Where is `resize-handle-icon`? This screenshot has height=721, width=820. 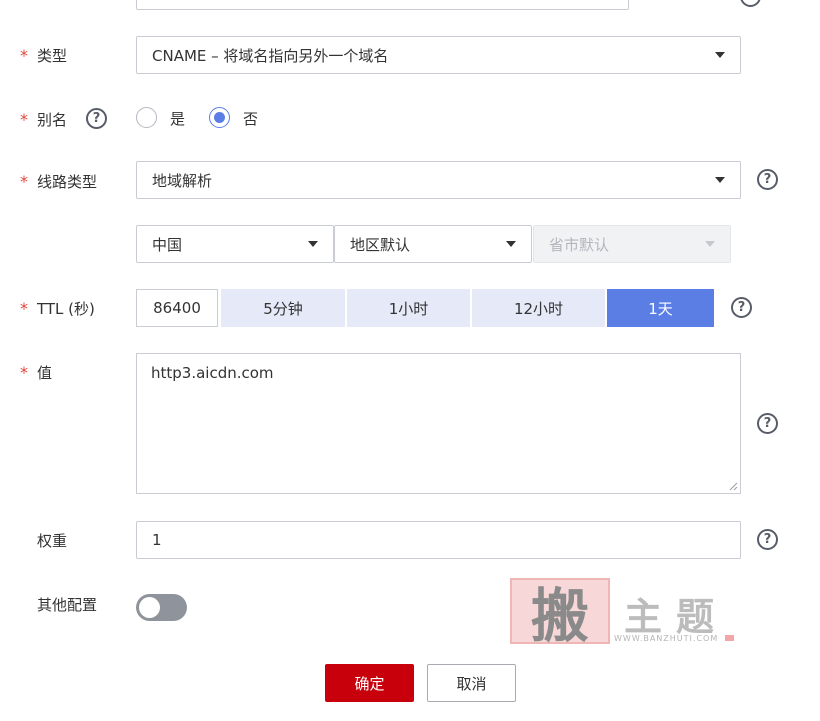
resize-handle-icon is located at coordinates (733, 486).